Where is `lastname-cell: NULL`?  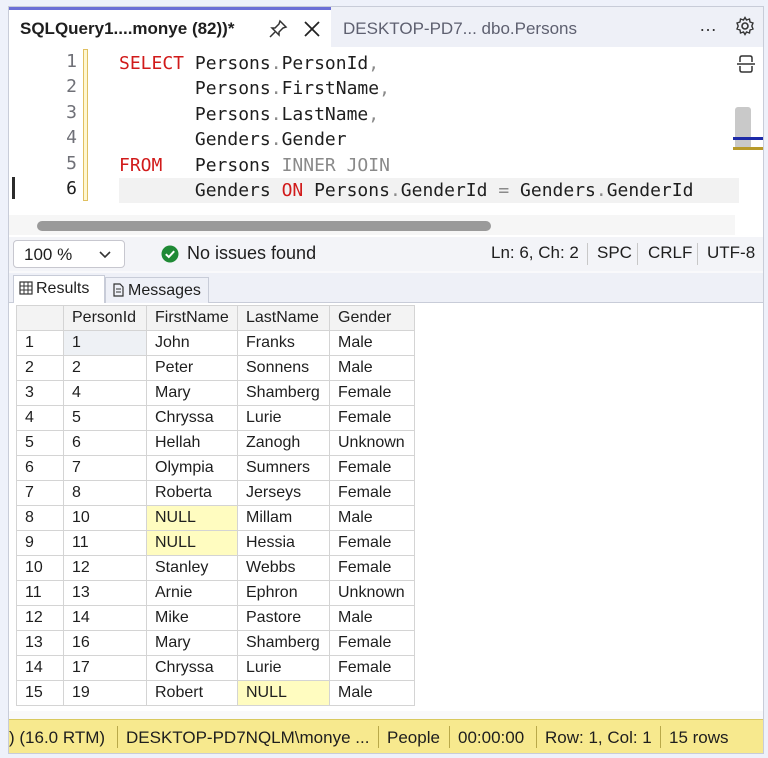
lastname-cell: NULL is located at coordinates (283, 693).